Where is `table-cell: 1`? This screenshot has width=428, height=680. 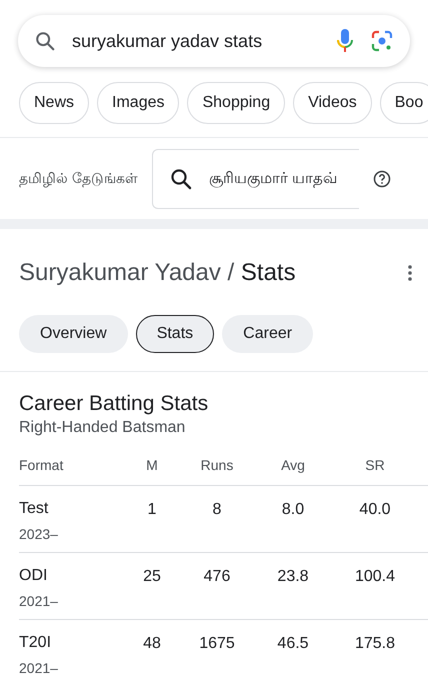 table-cell: 1 is located at coordinates (152, 509).